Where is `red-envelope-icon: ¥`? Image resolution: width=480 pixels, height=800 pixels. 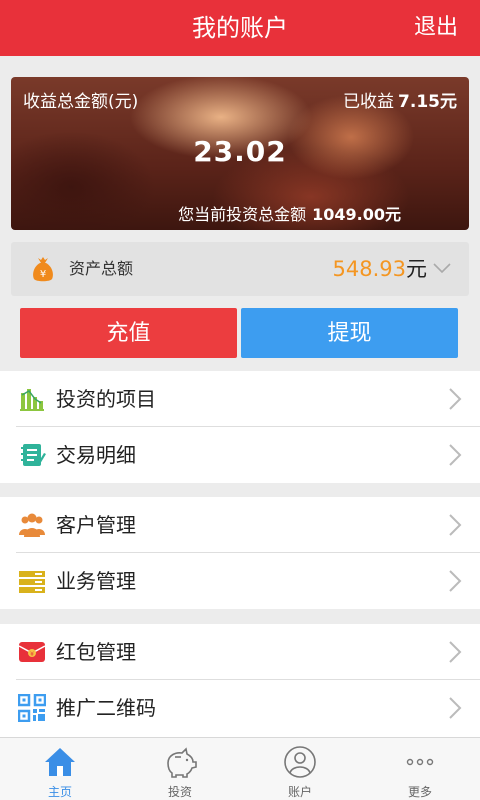 red-envelope-icon: ¥ is located at coordinates (32, 652).